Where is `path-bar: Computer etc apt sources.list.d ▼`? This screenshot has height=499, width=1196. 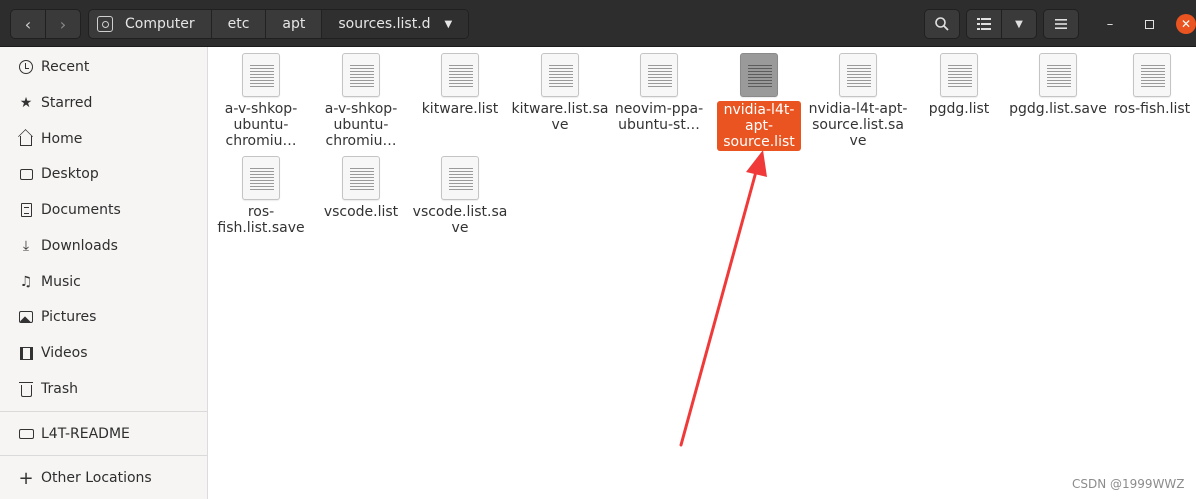 path-bar: Computer etc apt sources.list.d ▼ is located at coordinates (279, 24).